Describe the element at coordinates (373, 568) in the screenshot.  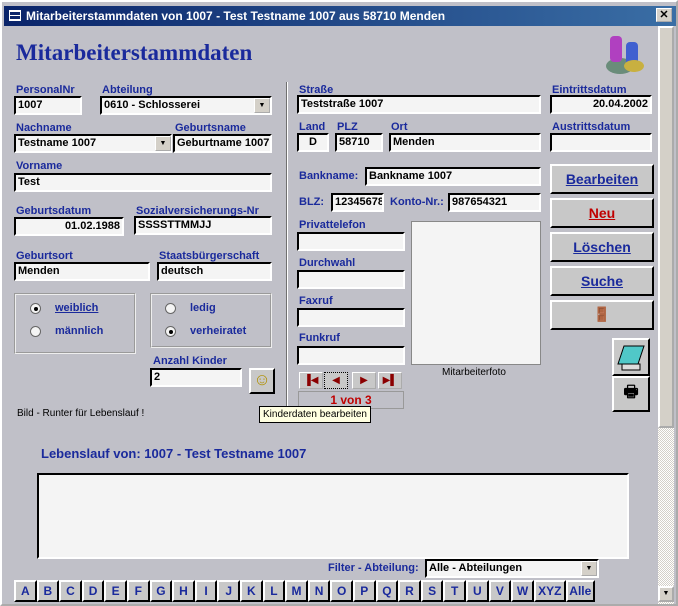
I see `filter-label: Filter - Abteilung:` at that location.